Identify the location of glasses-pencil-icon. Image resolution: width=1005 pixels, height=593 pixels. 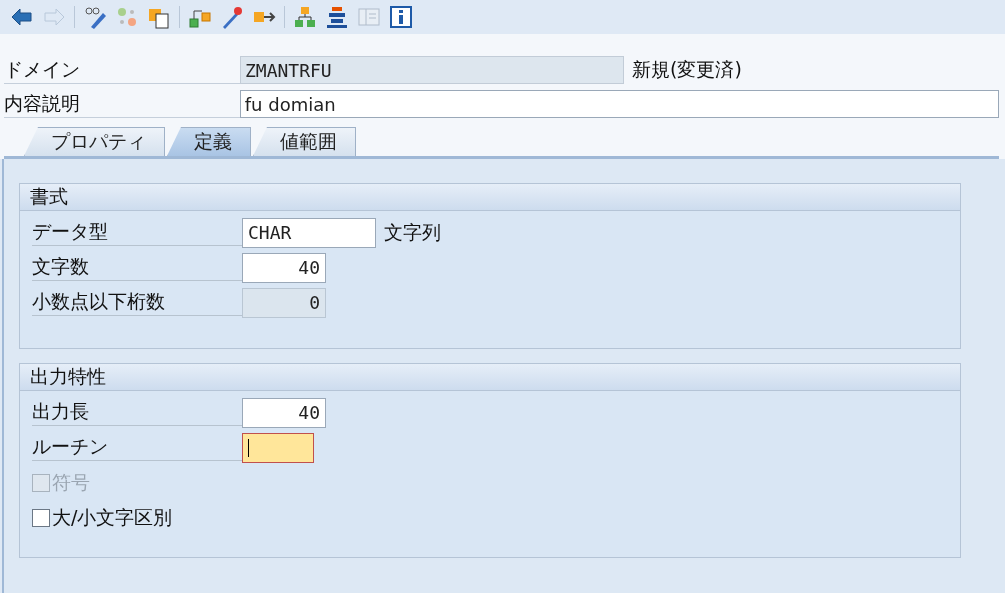
(95, 17).